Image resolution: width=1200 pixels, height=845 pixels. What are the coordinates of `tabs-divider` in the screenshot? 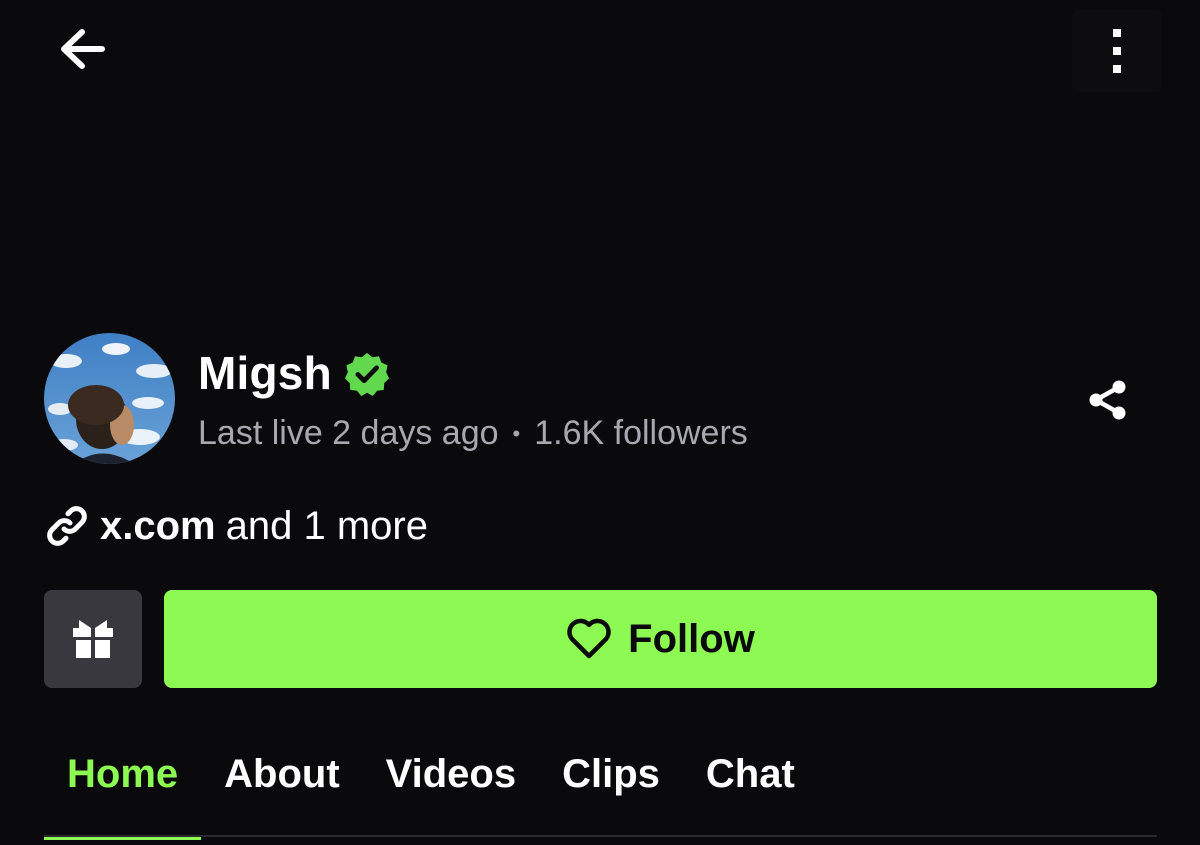 It's located at (600, 836).